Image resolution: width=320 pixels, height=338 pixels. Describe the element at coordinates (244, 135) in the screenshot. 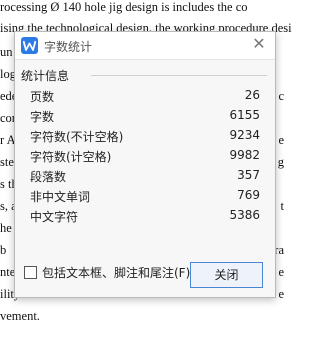

I see `stat-value: 9234` at that location.